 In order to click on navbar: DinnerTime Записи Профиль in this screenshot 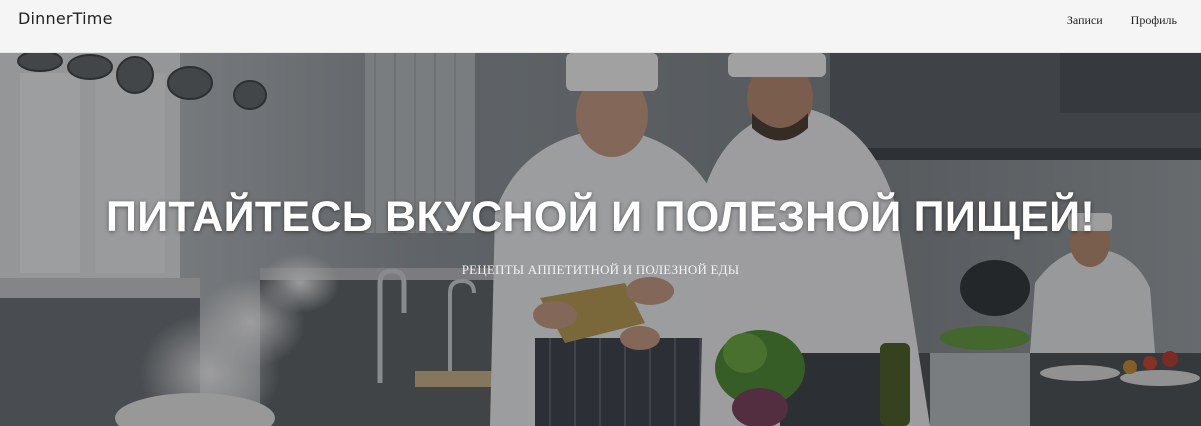, I will do `click(600, 26)`.